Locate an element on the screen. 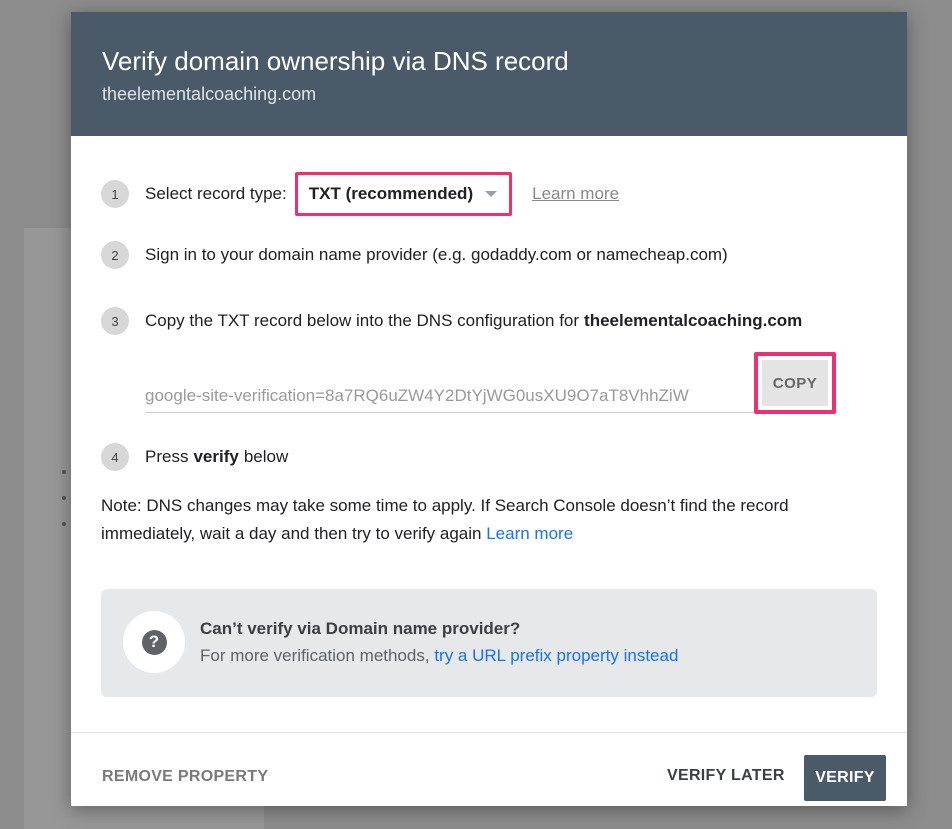 This screenshot has width=952, height=829. step-4: 4 Press verify below is located at coordinates (194, 457).